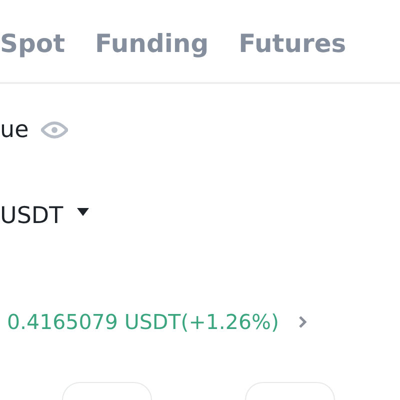 Image resolution: width=400 pixels, height=400 pixels. I want to click on tab: Funding, so click(152, 53).